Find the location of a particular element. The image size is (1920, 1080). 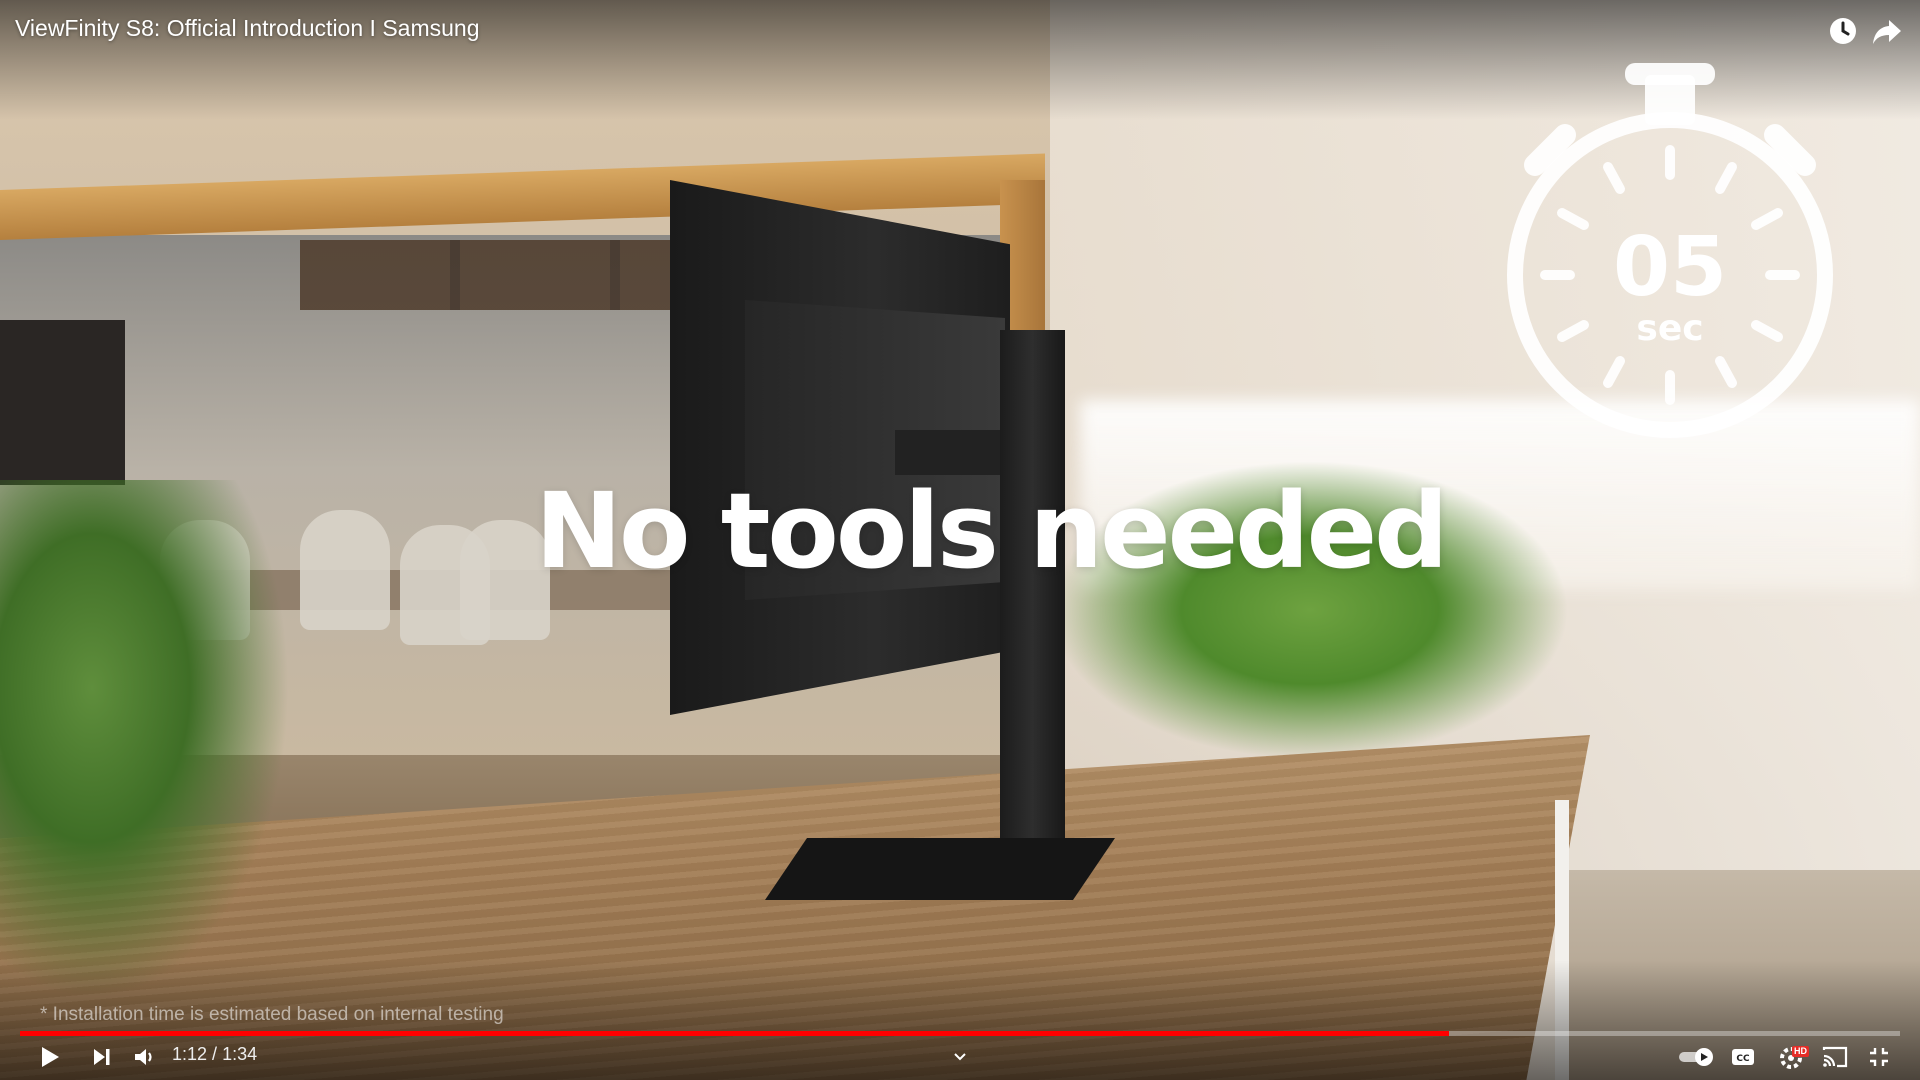

cast-button is located at coordinates (1835, 1057).